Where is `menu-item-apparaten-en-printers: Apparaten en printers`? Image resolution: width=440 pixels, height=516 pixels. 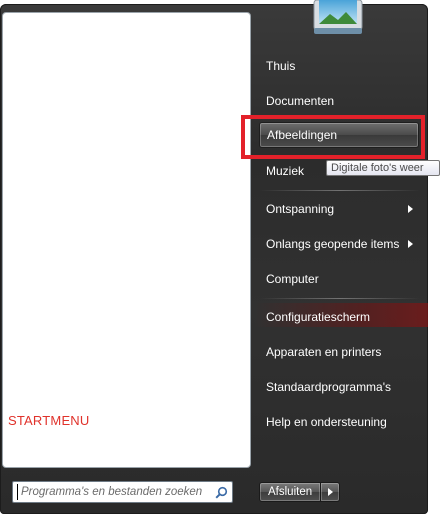
menu-item-apparaten-en-printers: Apparaten en printers is located at coordinates (339, 352).